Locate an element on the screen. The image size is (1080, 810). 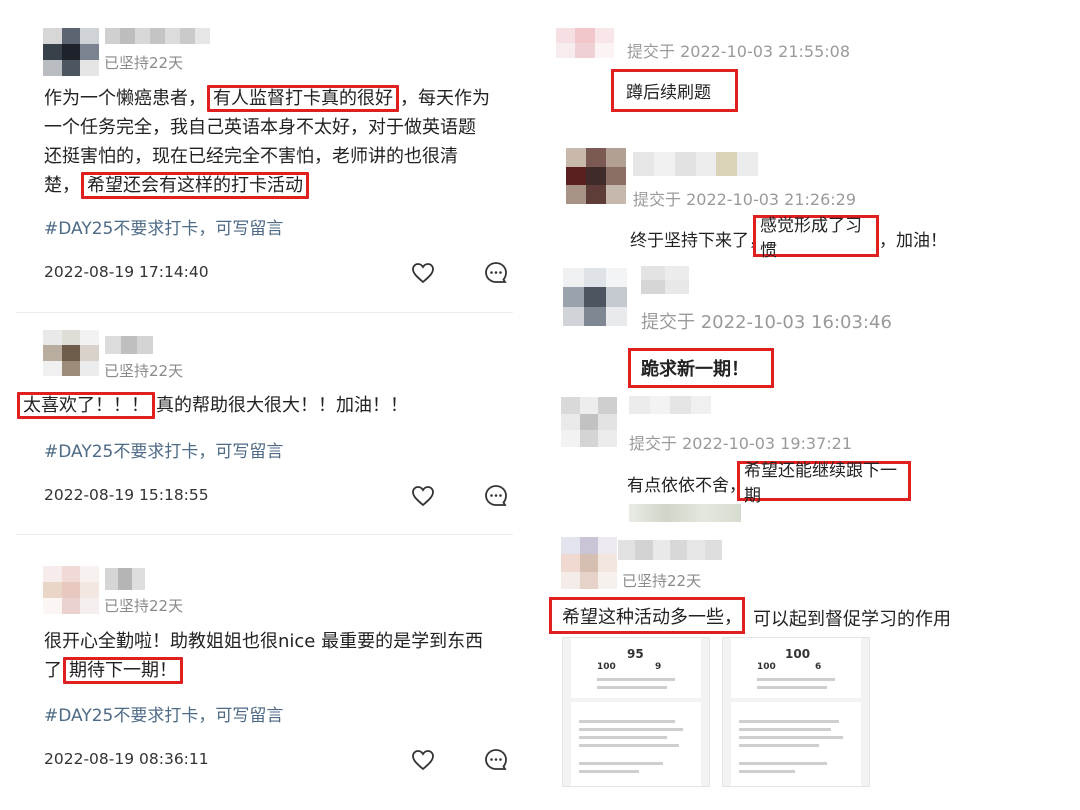
attached-image-thumbnail is located at coordinates (685, 513).